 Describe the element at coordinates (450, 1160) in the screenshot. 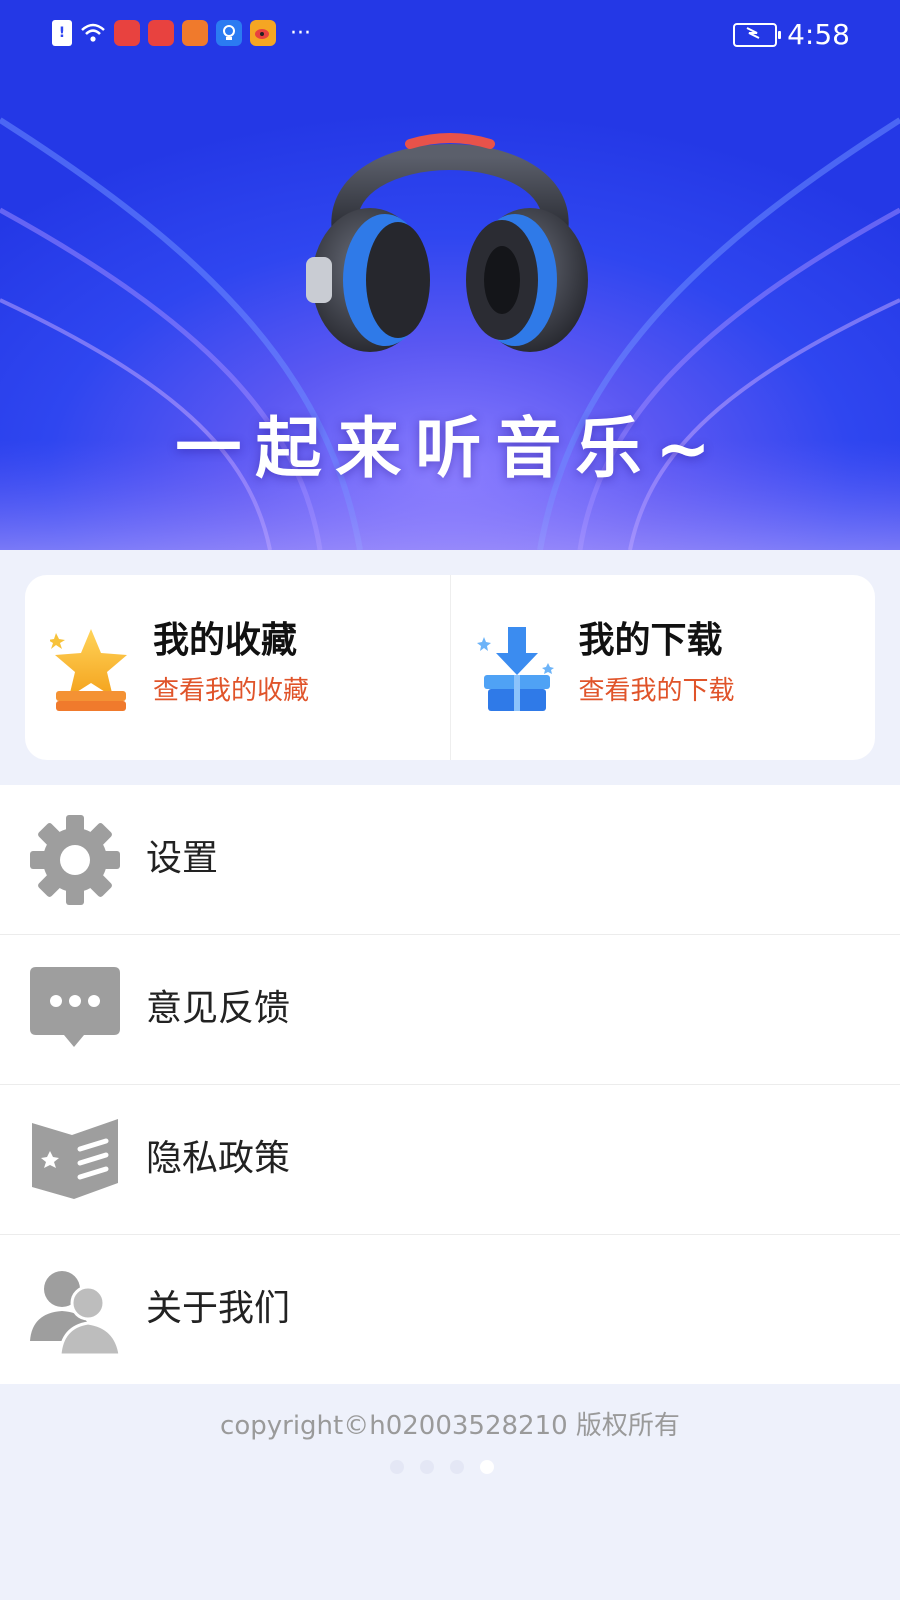

I see `menu-item-privacy-policy: 隐私政策` at that location.